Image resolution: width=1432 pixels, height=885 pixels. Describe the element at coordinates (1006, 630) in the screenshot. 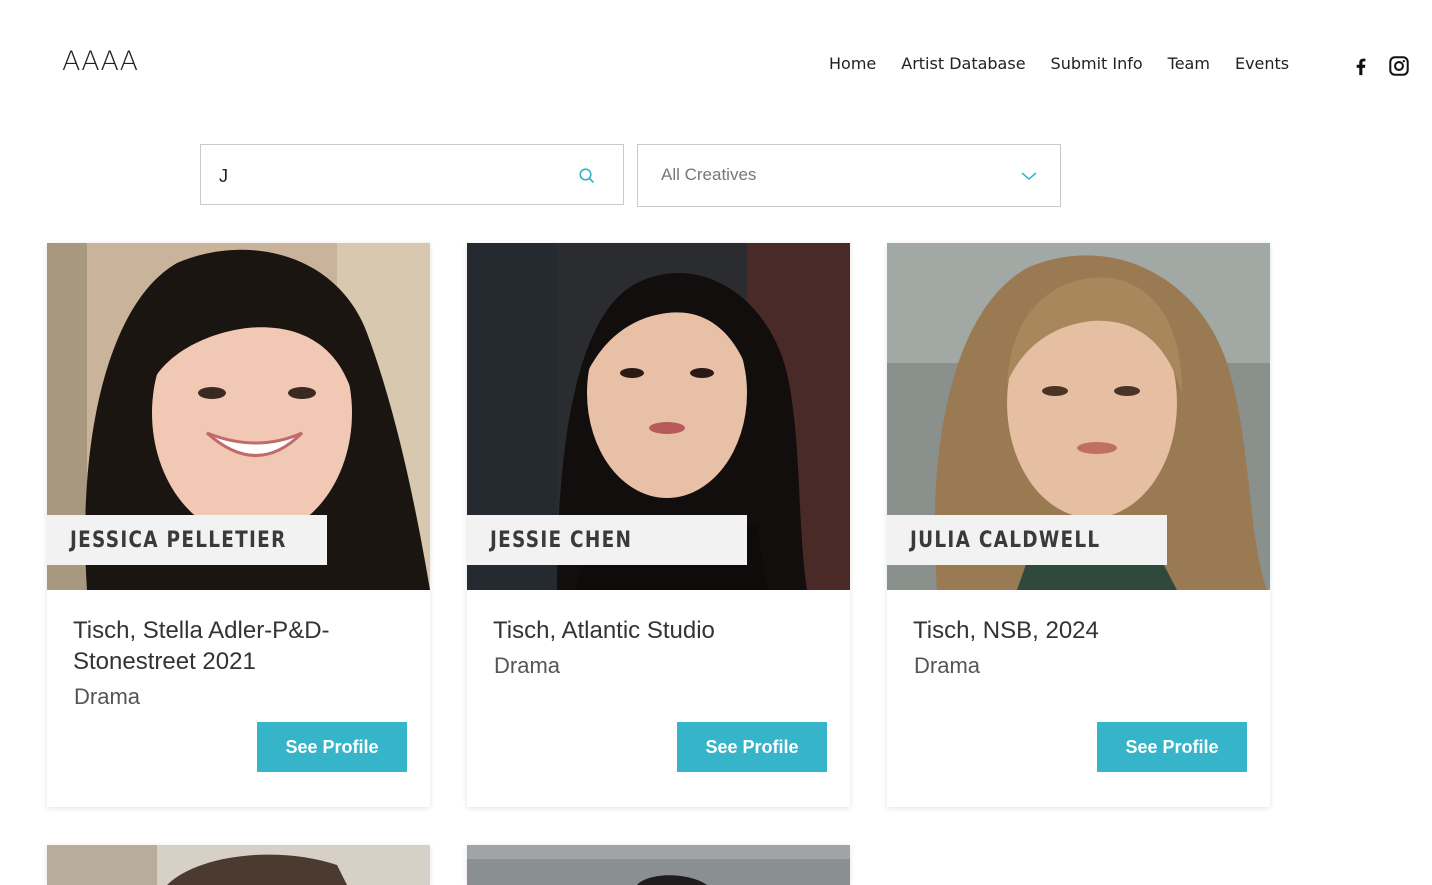

I see `artist-school: Tisch, NSB, 2024` at that location.